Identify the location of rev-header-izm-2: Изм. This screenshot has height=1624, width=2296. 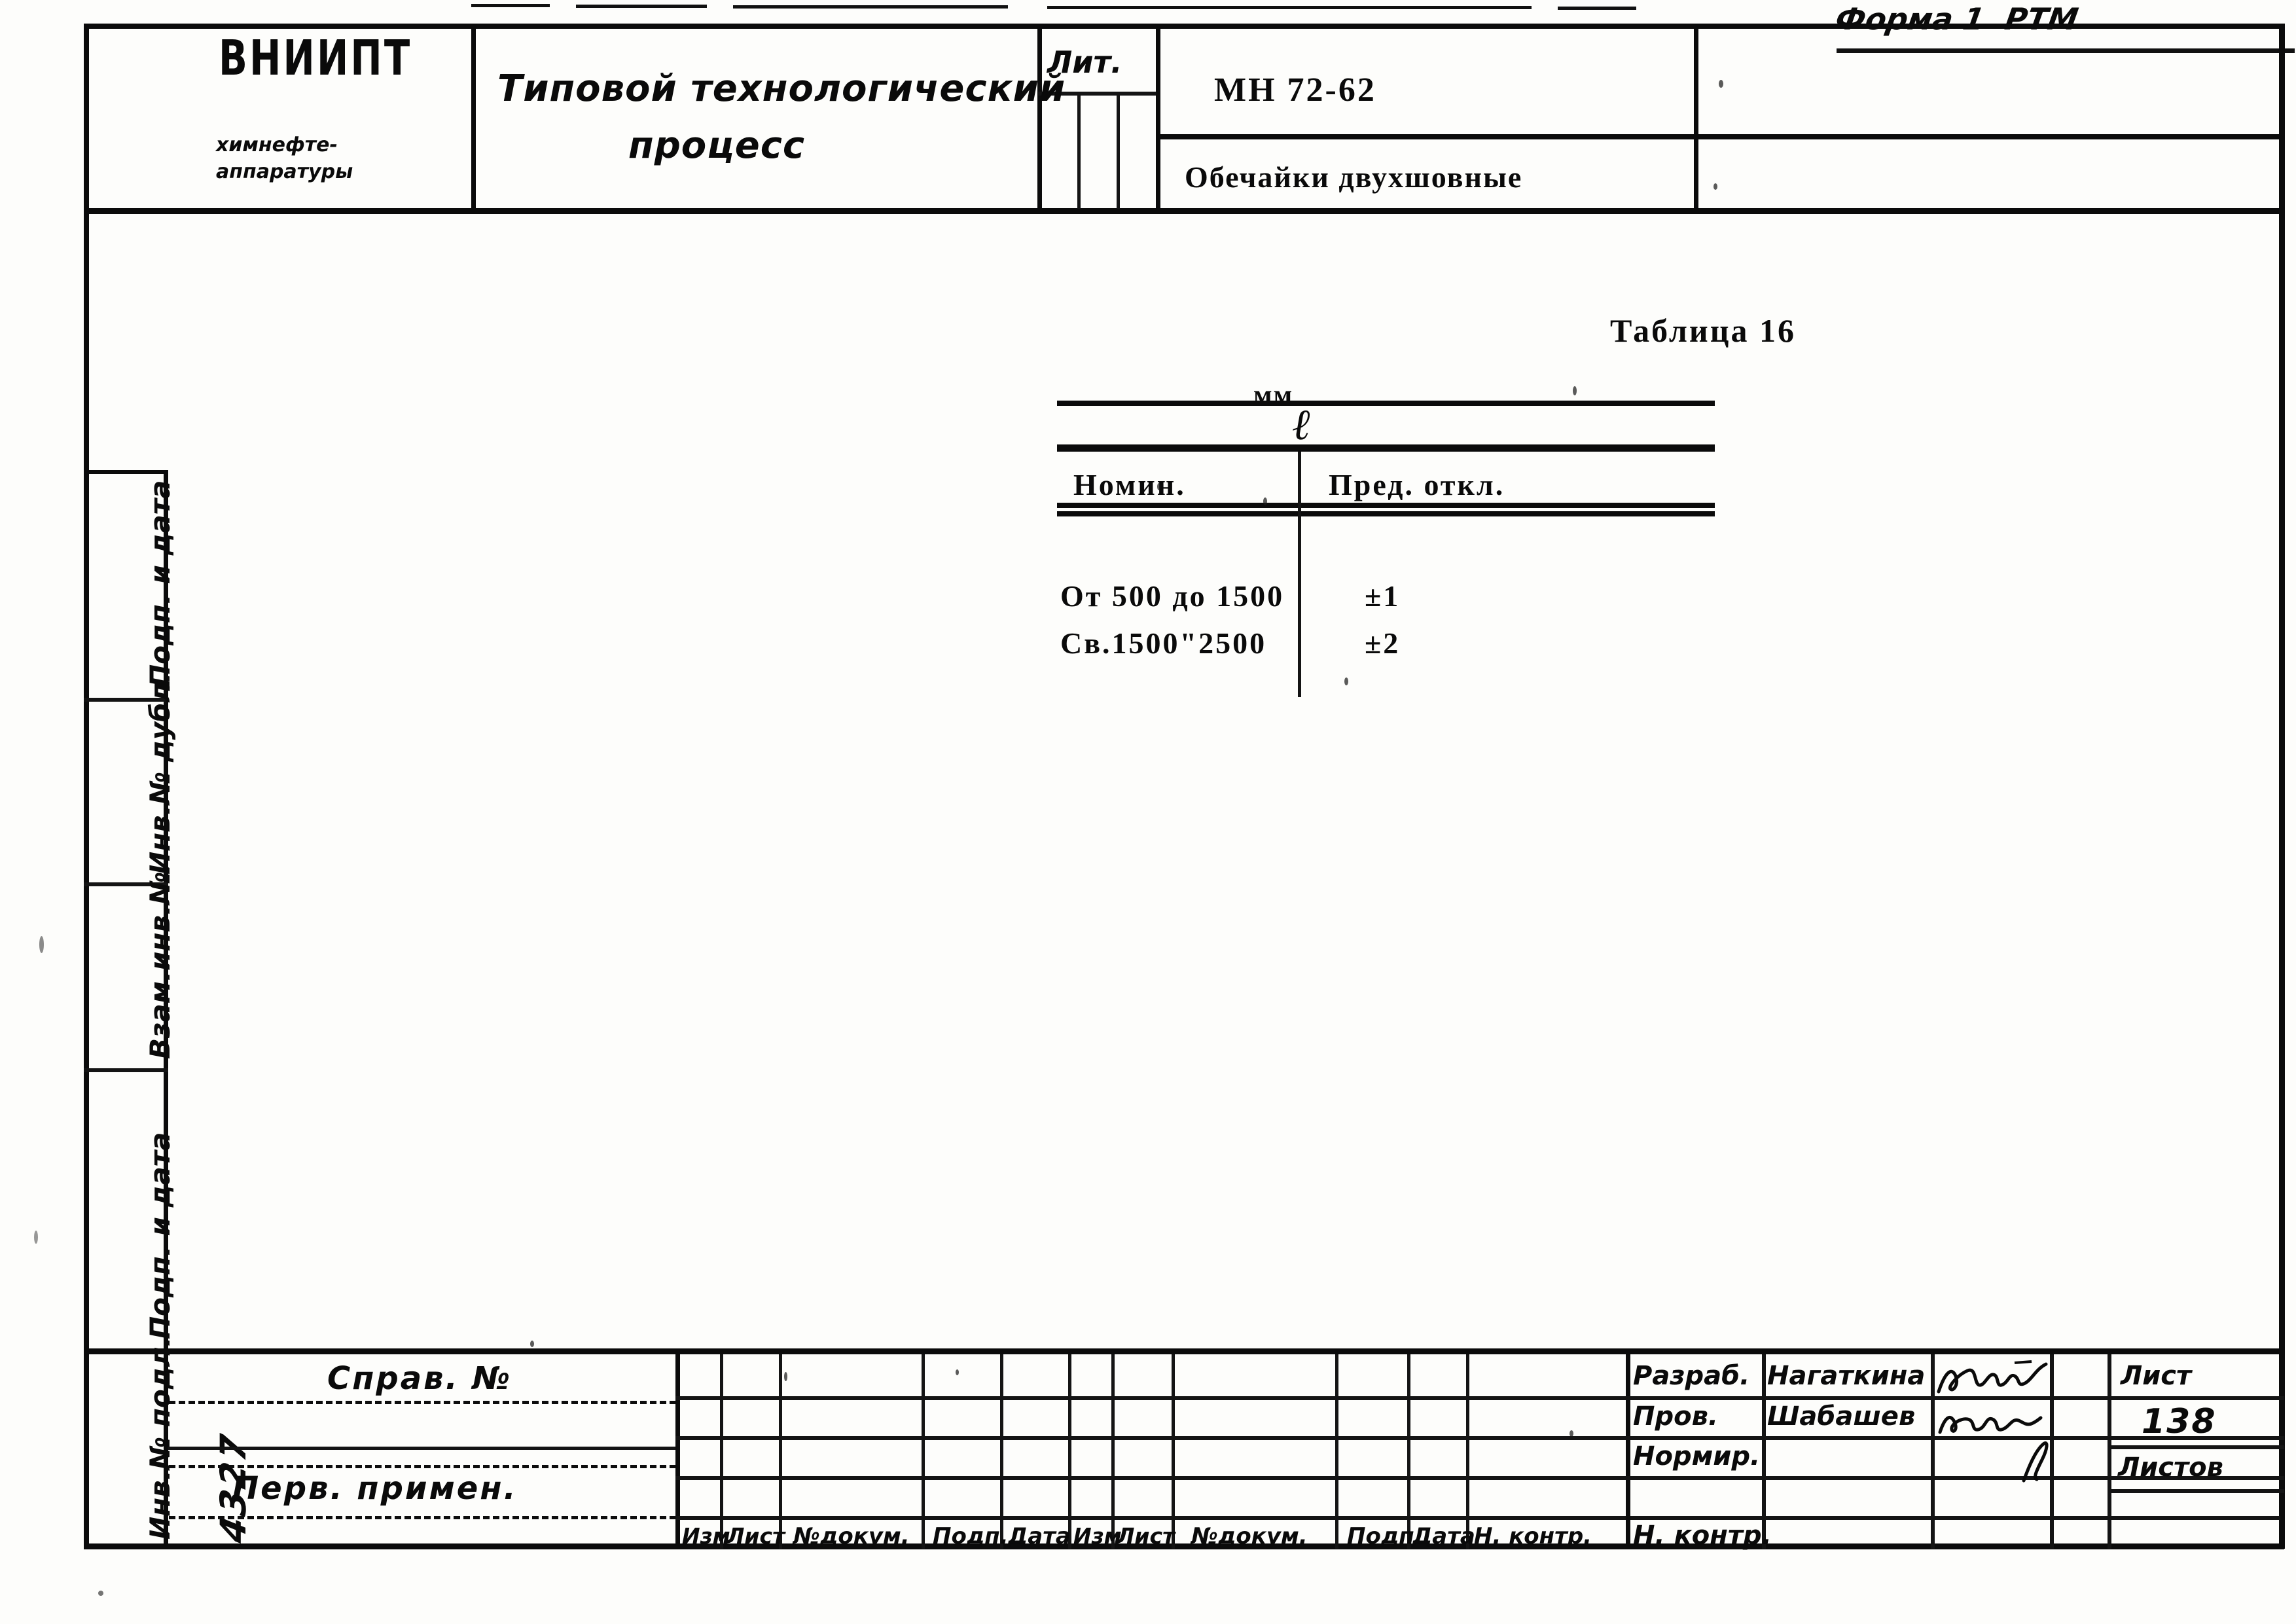
(1097, 1536).